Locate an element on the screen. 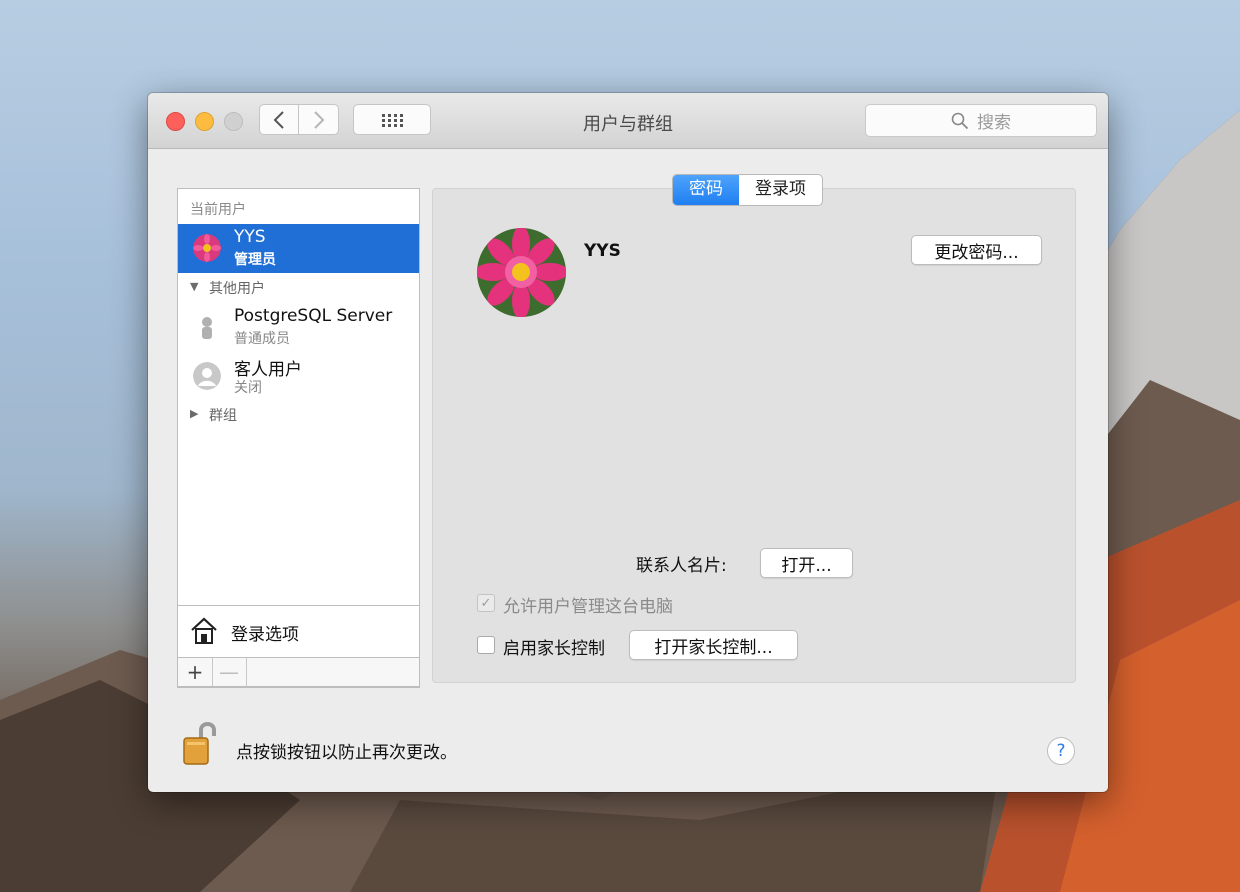  add-remove-bar: + — is located at coordinates (298, 672).